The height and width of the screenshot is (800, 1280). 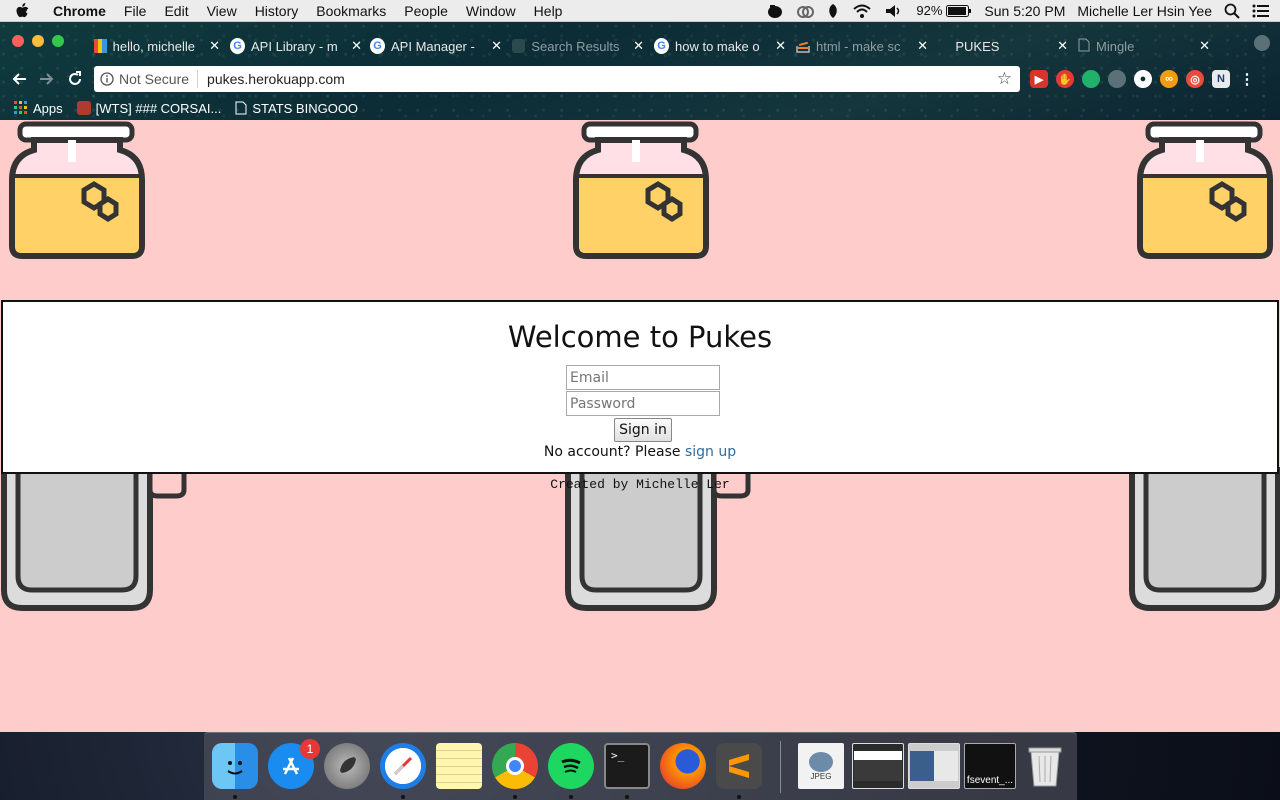 I want to click on tab-search-results: Search Results ✕, so click(x=574, y=46).